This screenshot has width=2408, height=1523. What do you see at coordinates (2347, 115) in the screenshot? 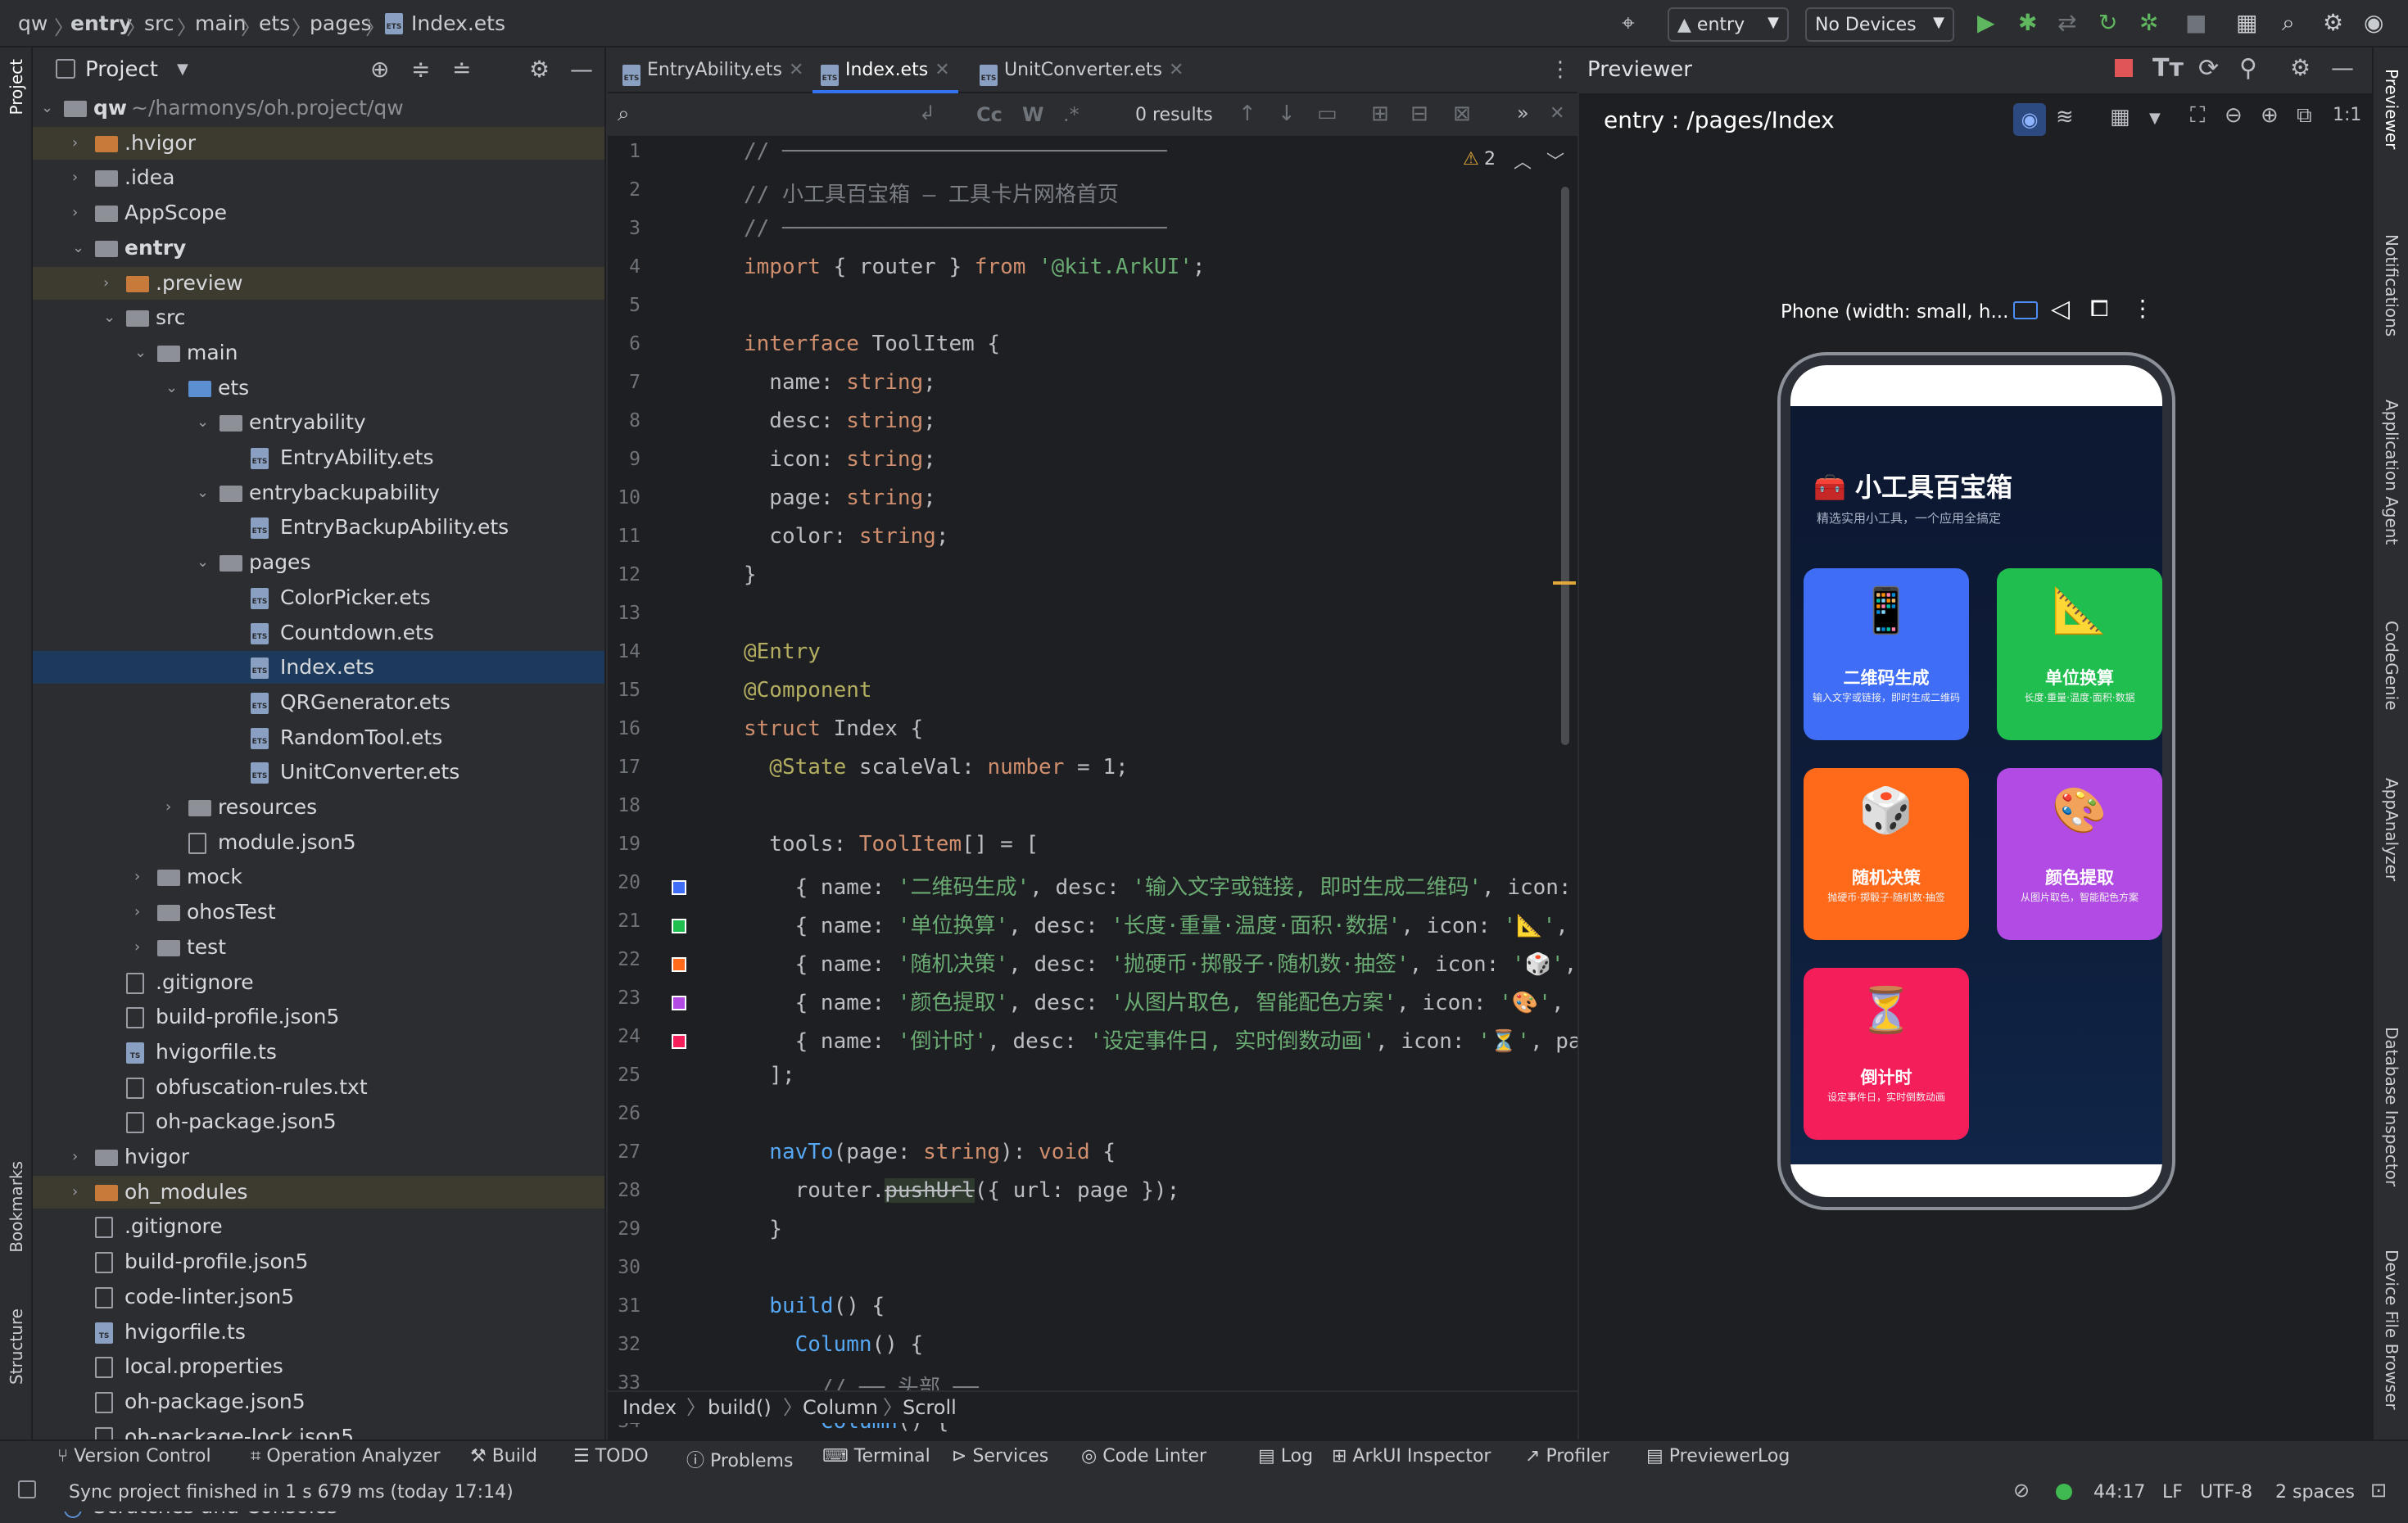
I see `one-to-one-icon: 1:1` at bounding box center [2347, 115].